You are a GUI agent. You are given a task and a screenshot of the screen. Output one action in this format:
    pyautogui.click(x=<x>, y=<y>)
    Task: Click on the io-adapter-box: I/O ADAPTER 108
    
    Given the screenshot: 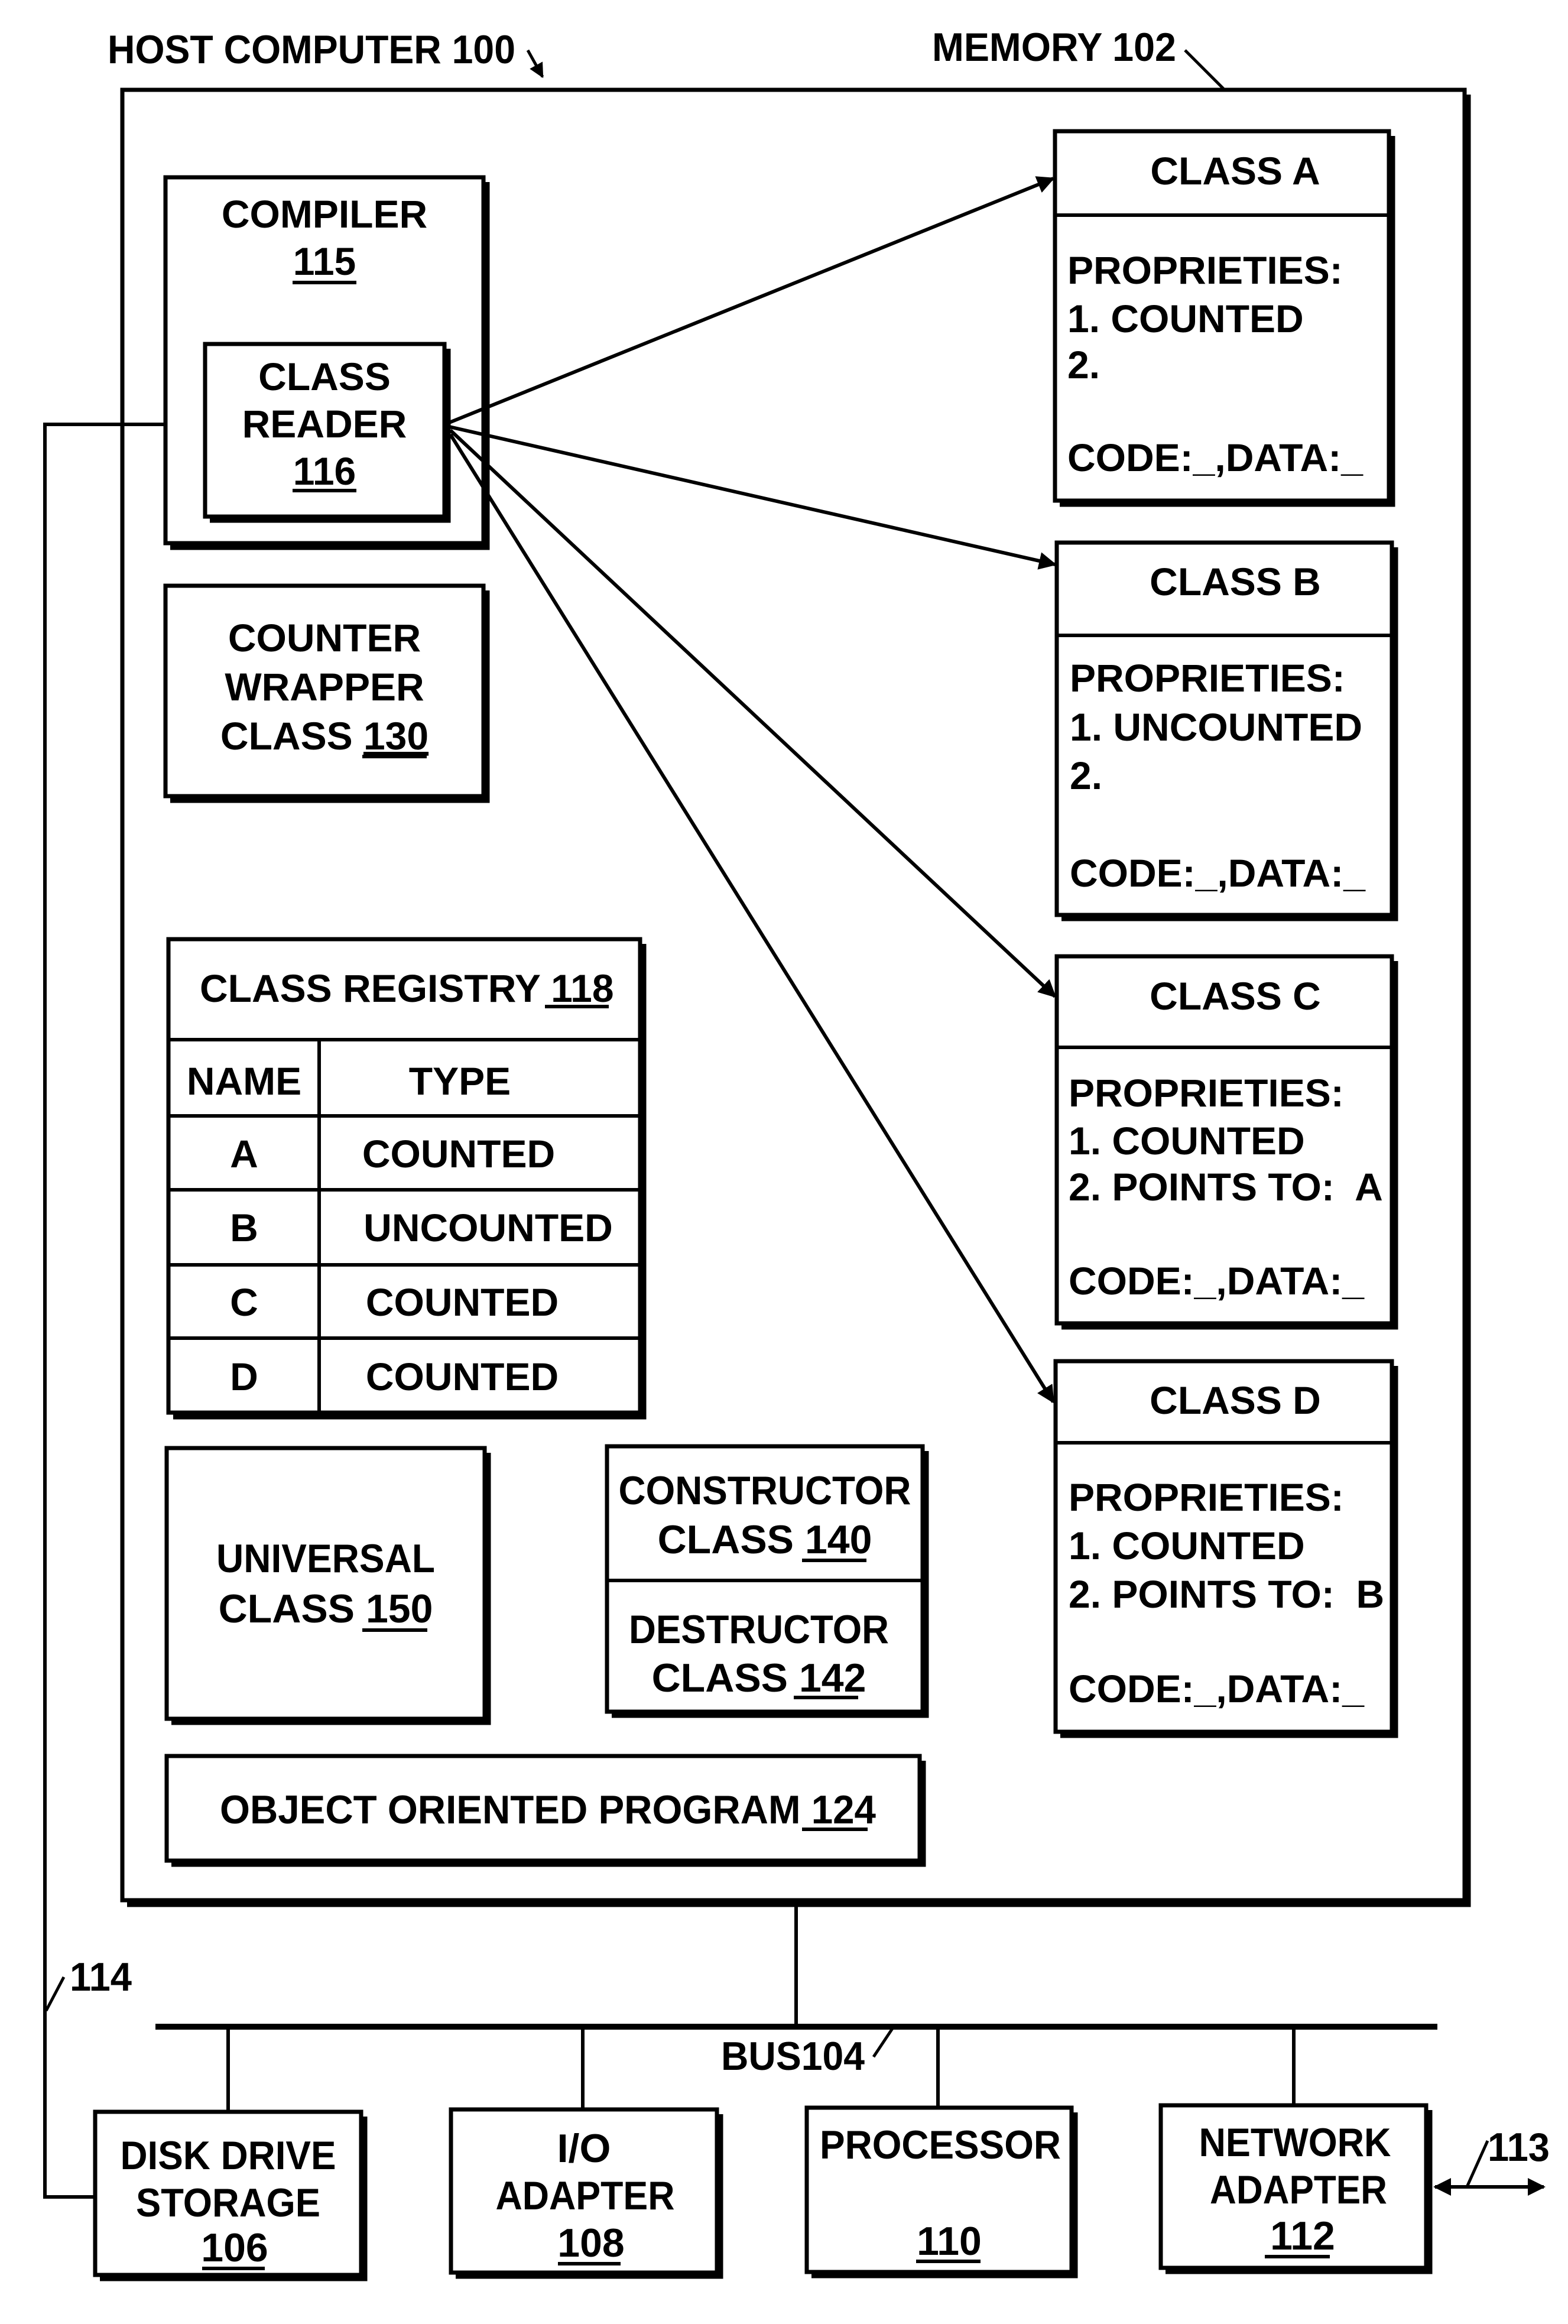 What is the action you would take?
    pyautogui.click(x=586, y=2193)
    